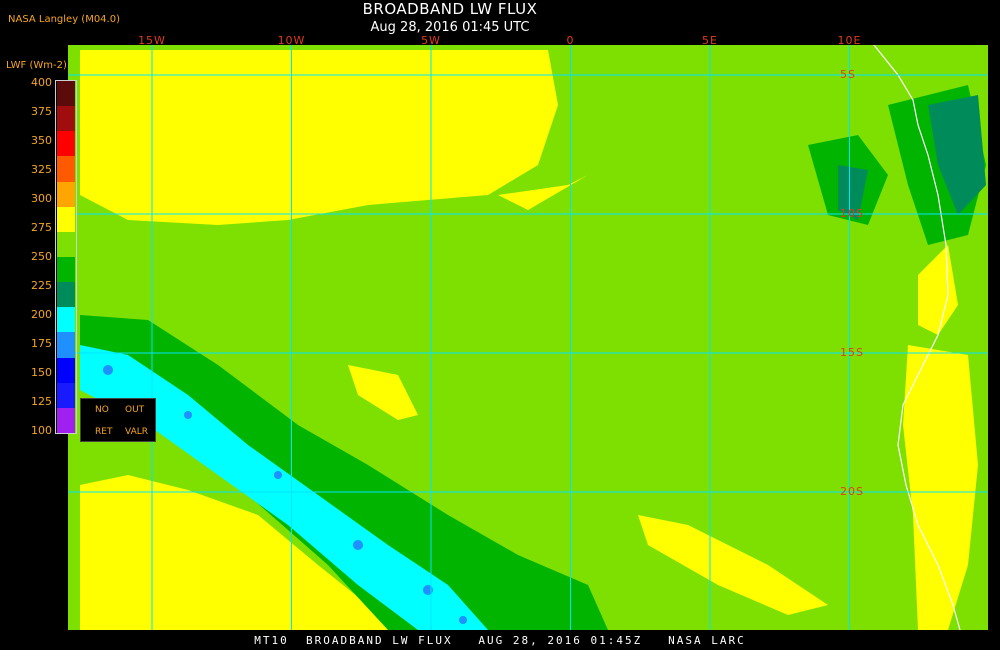 This screenshot has width=1000, height=650. I want to click on lon-label: 5W, so click(431, 40).